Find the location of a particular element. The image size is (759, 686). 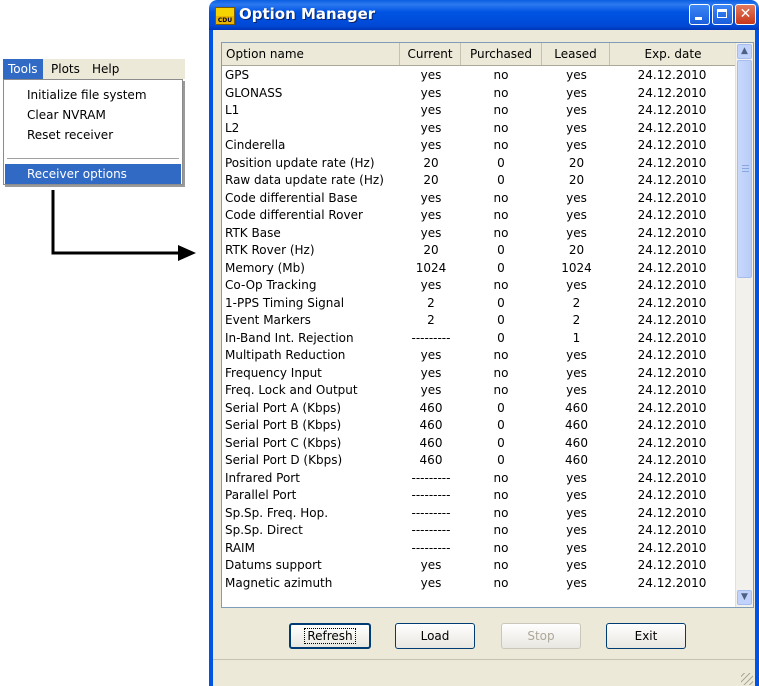

table-row: 1-PPS Timing Signal 2 0 2 24.12.2010 is located at coordinates (479, 304).